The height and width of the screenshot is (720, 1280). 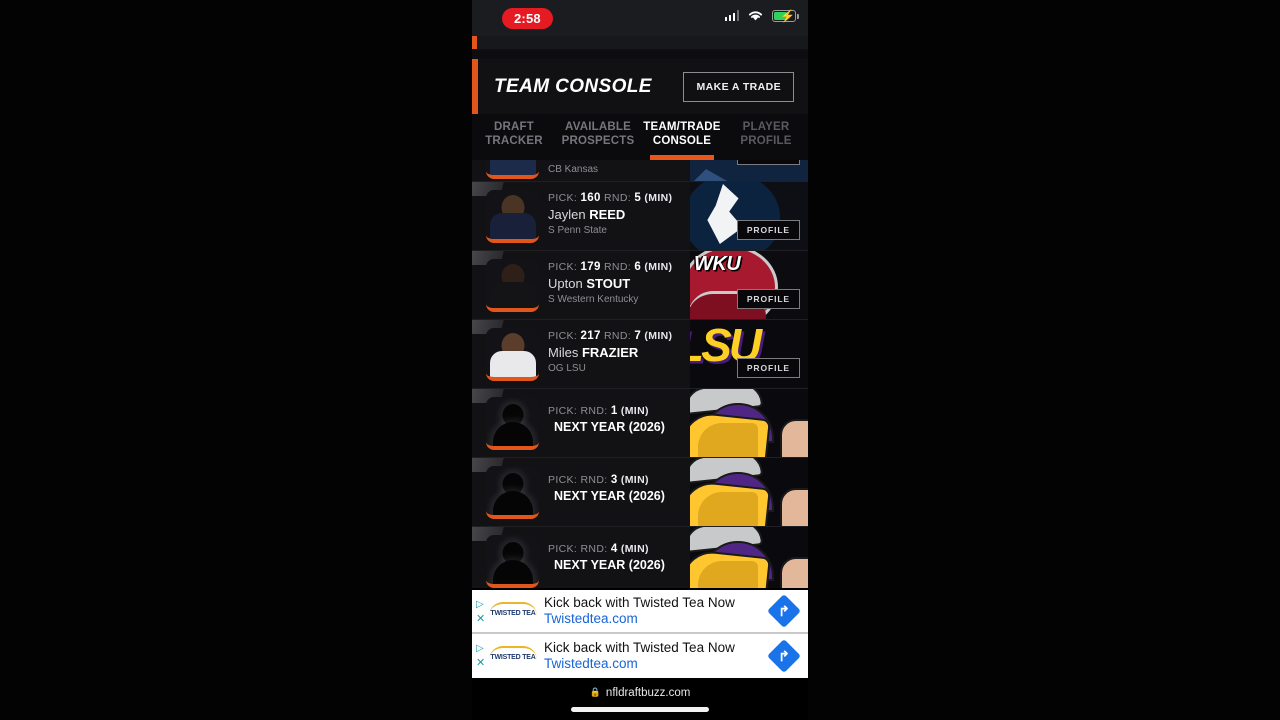 I want to click on round-number: 4, so click(x=614, y=549).